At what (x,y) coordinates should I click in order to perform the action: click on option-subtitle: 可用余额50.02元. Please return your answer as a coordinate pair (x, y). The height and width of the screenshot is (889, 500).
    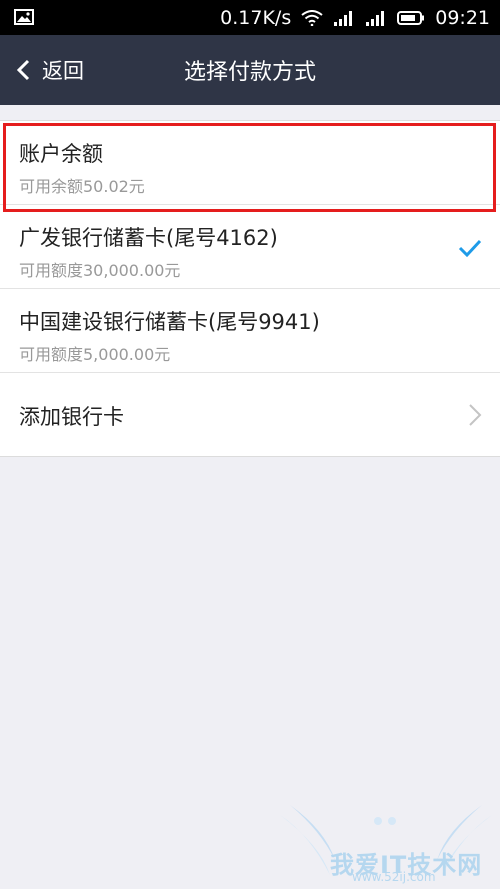
    Looking at the image, I should click on (82, 186).